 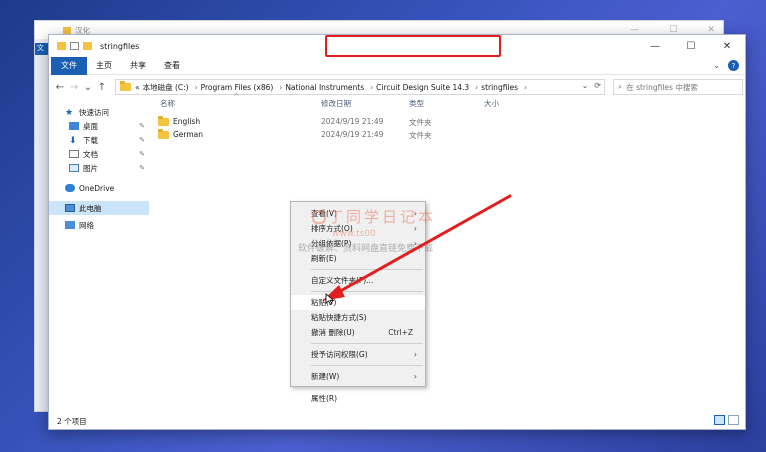 I want to click on nav-onedrive: OneDrive, so click(x=99, y=188).